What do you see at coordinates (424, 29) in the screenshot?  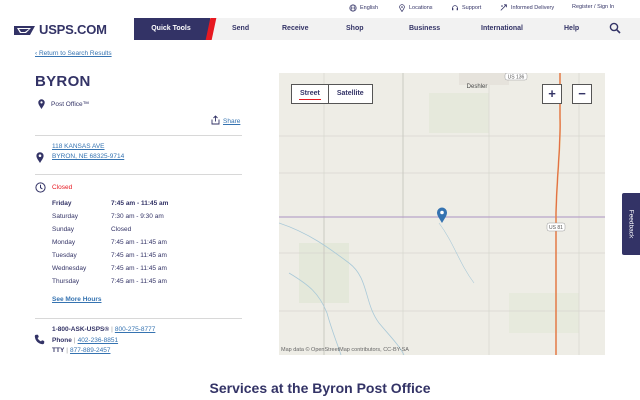 I see `nav-business: Business` at bounding box center [424, 29].